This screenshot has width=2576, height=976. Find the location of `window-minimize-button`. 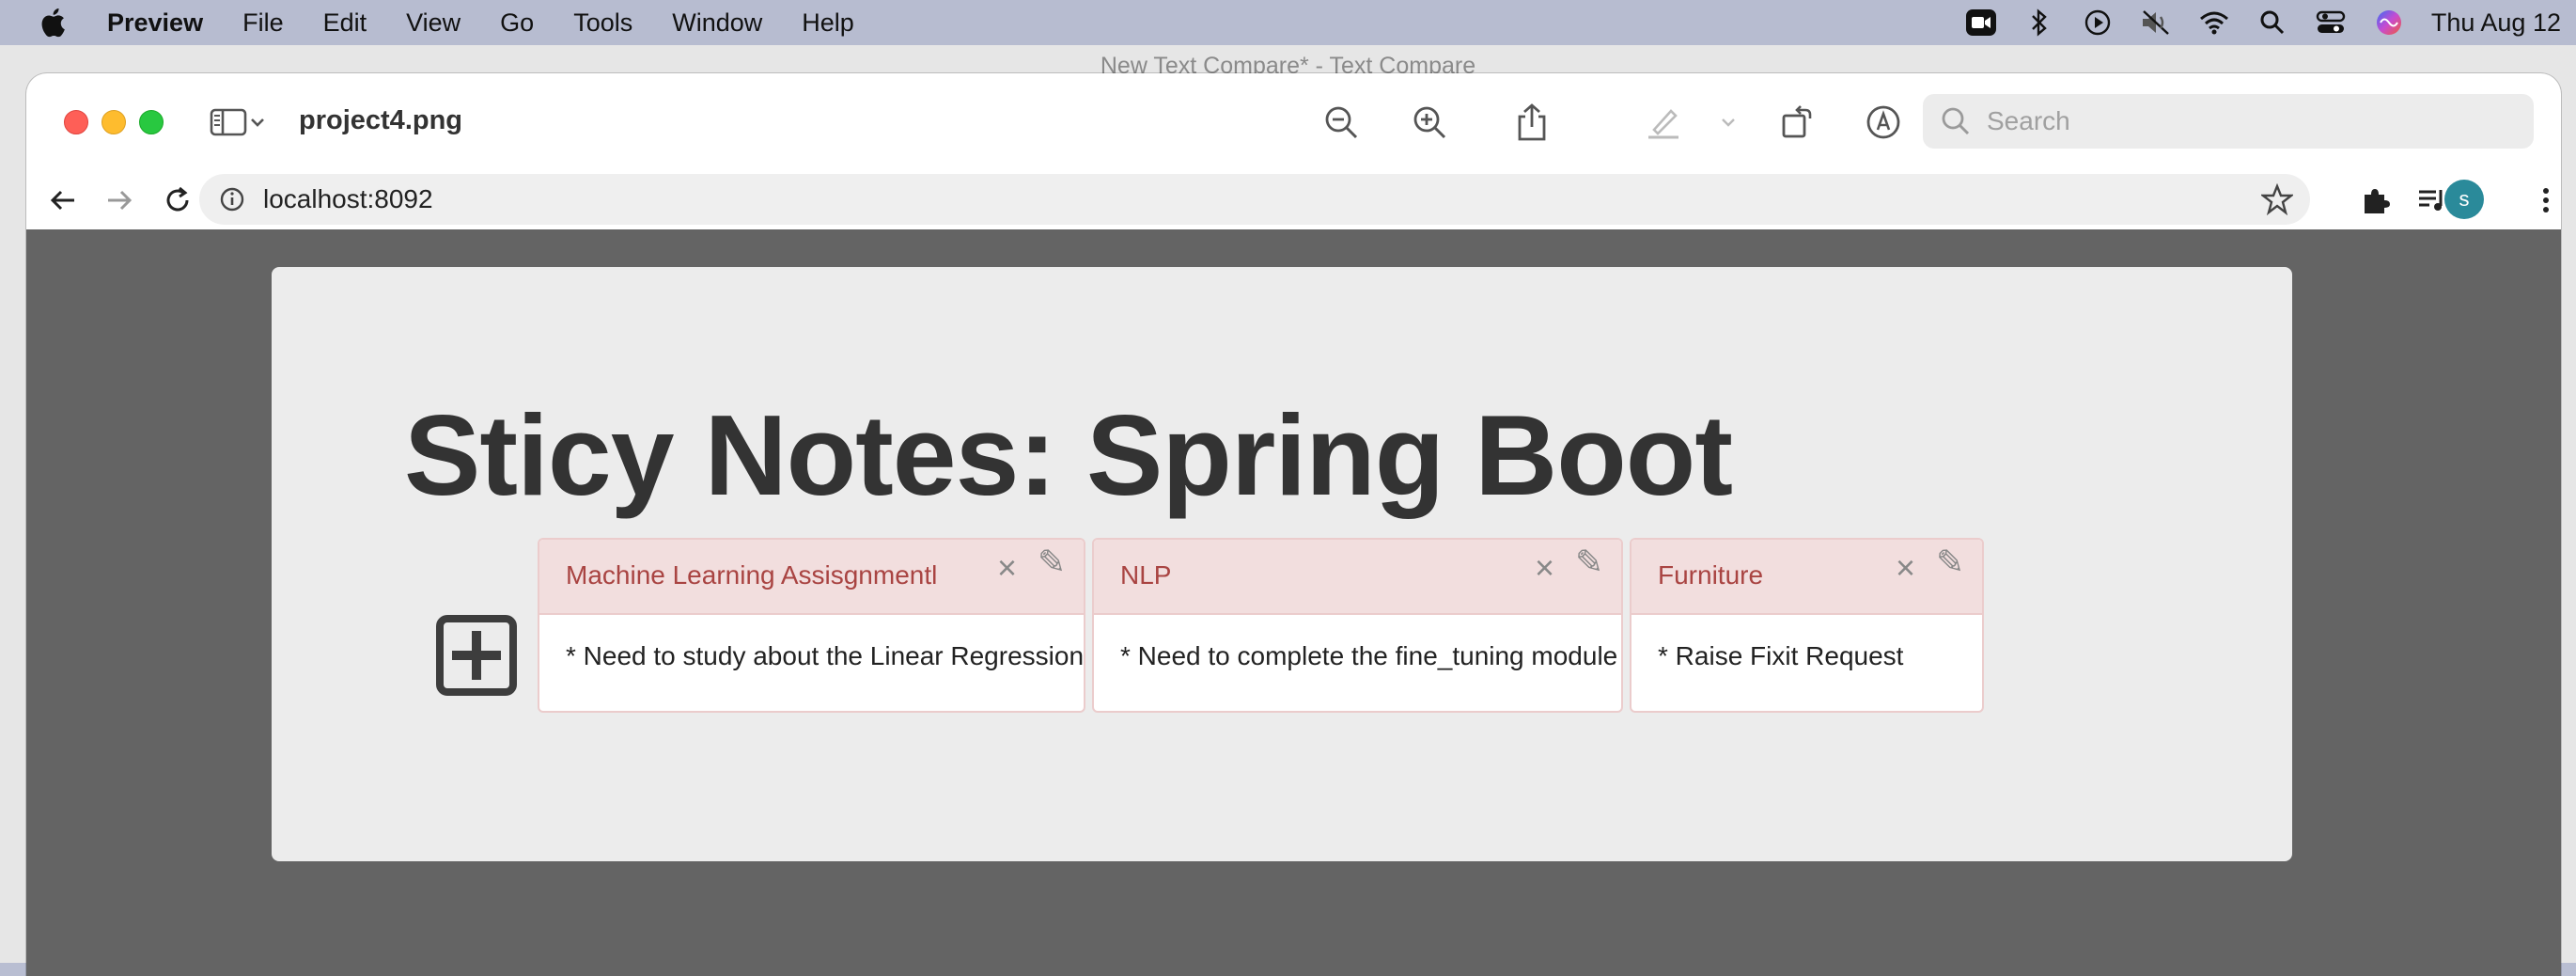

window-minimize-button is located at coordinates (114, 122).